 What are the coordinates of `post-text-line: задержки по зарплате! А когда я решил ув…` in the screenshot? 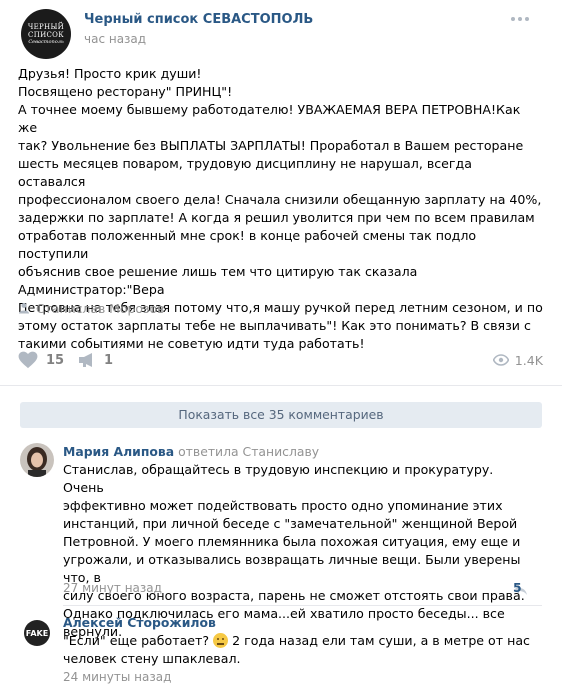 It's located at (276, 217).